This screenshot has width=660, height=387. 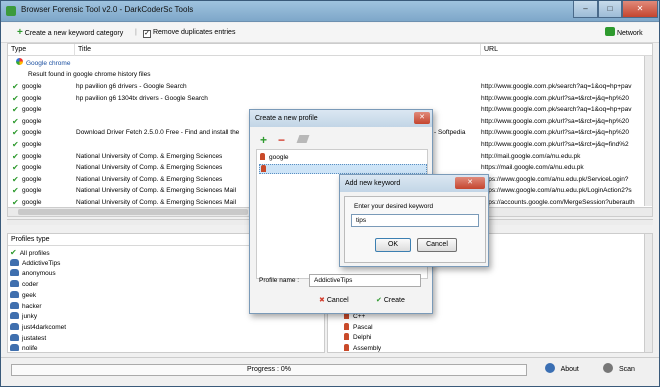 What do you see at coordinates (569, 369) in the screenshot?
I see `about-label: About` at bounding box center [569, 369].